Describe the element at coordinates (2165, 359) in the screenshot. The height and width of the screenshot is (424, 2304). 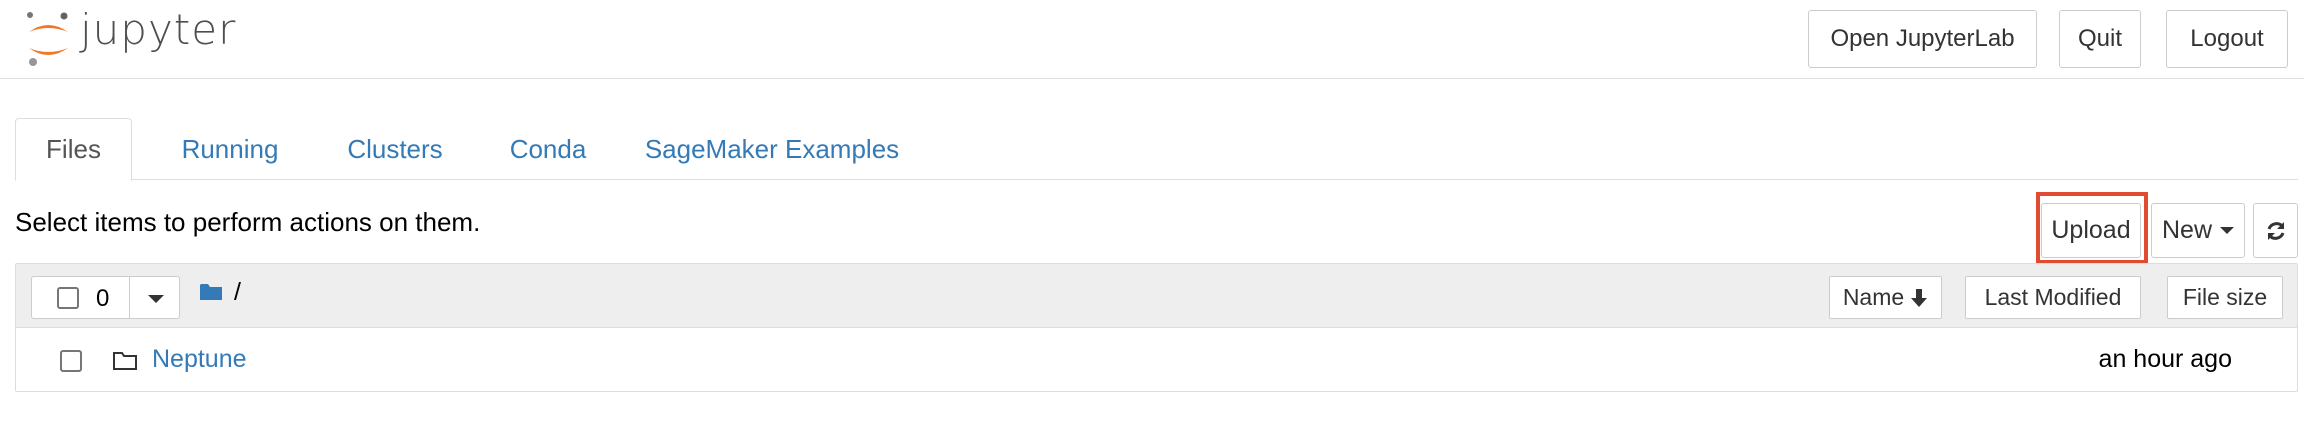
I see `item-last-modified: an hour ago` at that location.